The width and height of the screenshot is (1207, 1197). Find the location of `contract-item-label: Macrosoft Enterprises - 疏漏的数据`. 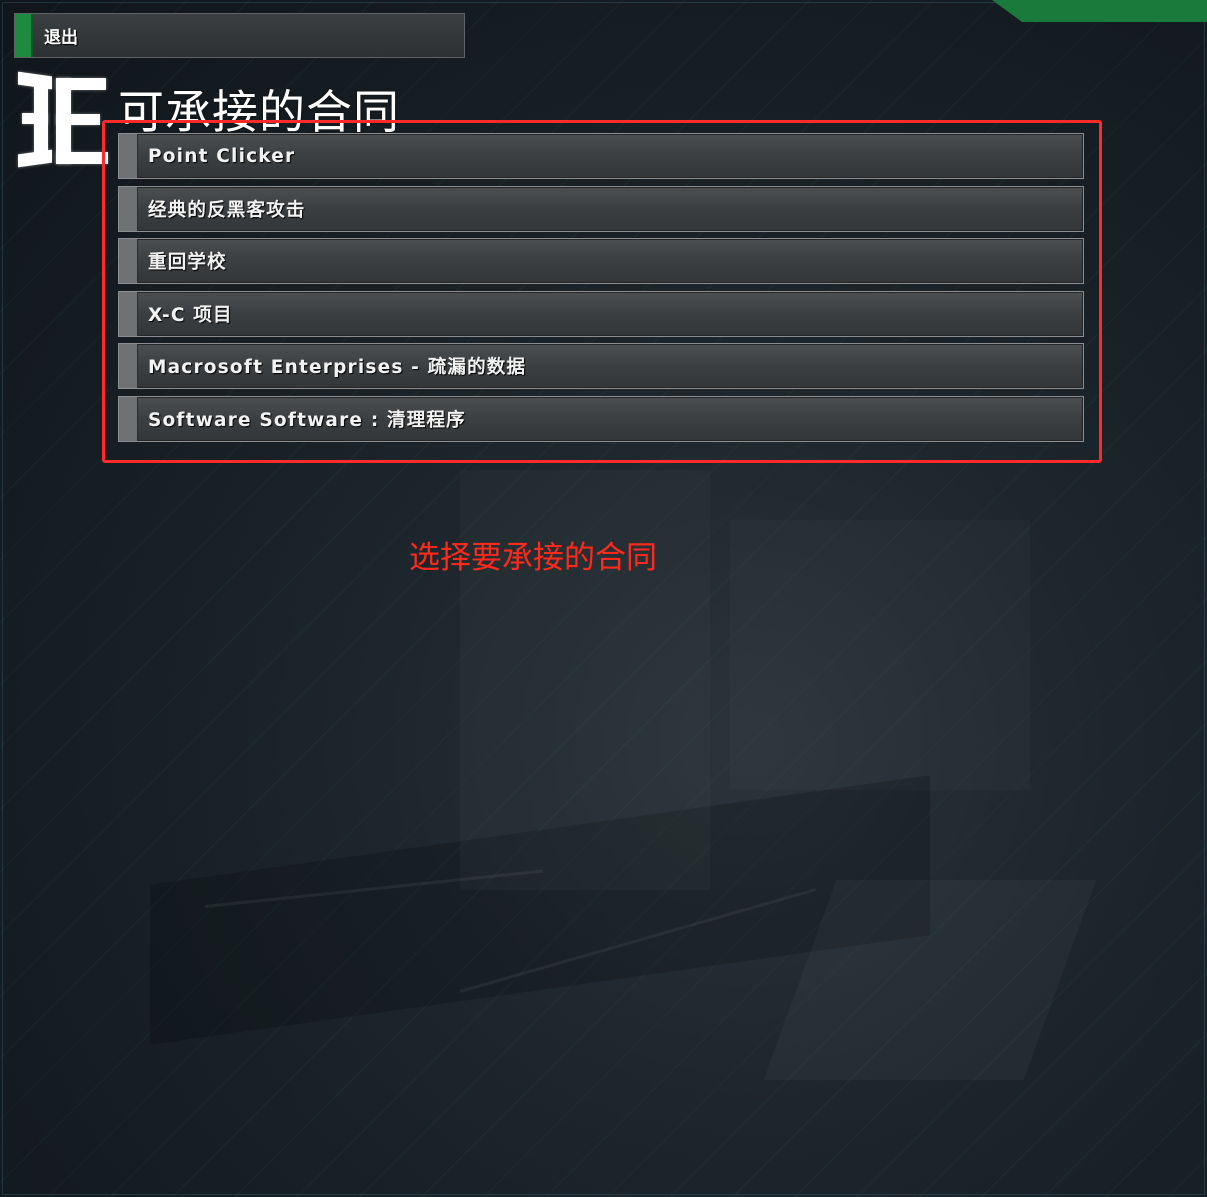

contract-item-label: Macrosoft Enterprises - 疏漏的数据 is located at coordinates (337, 367).